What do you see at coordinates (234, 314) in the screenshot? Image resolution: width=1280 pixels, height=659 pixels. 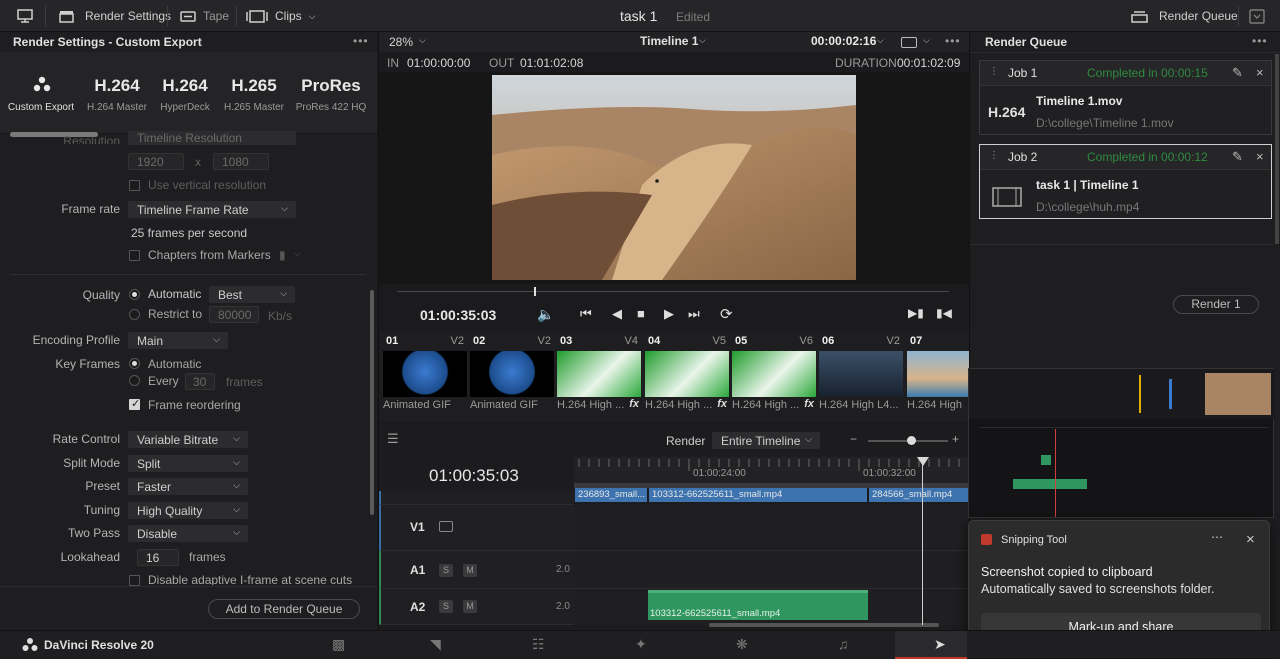 I see `restrict-input: 80000` at bounding box center [234, 314].